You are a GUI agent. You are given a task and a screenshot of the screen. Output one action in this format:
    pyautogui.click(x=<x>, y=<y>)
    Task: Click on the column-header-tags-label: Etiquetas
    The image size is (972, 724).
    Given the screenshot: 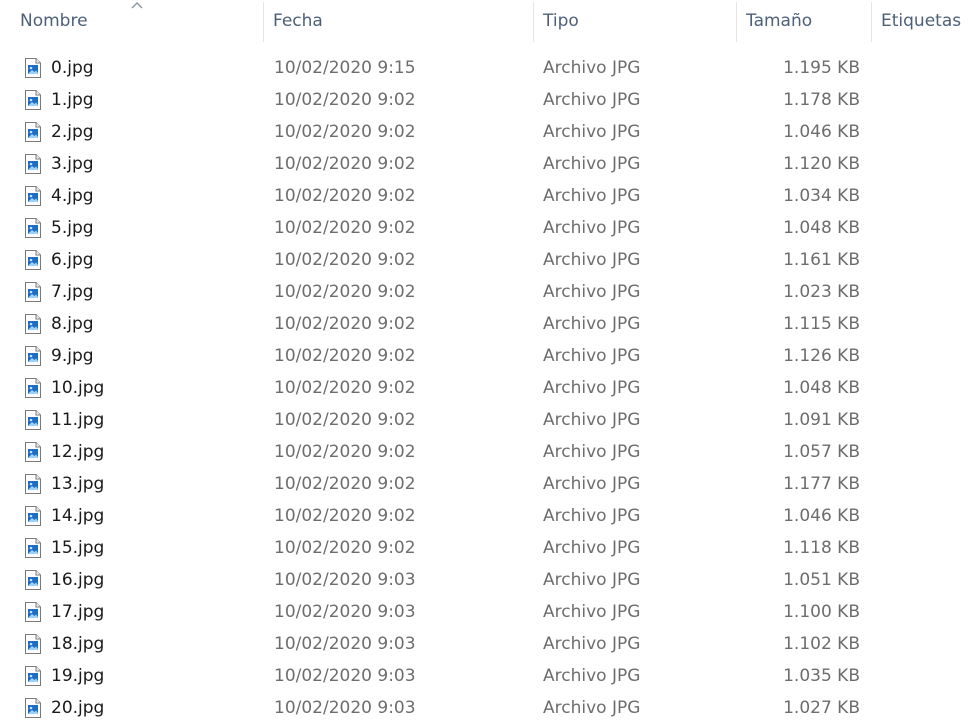 What is the action you would take?
    pyautogui.click(x=921, y=21)
    